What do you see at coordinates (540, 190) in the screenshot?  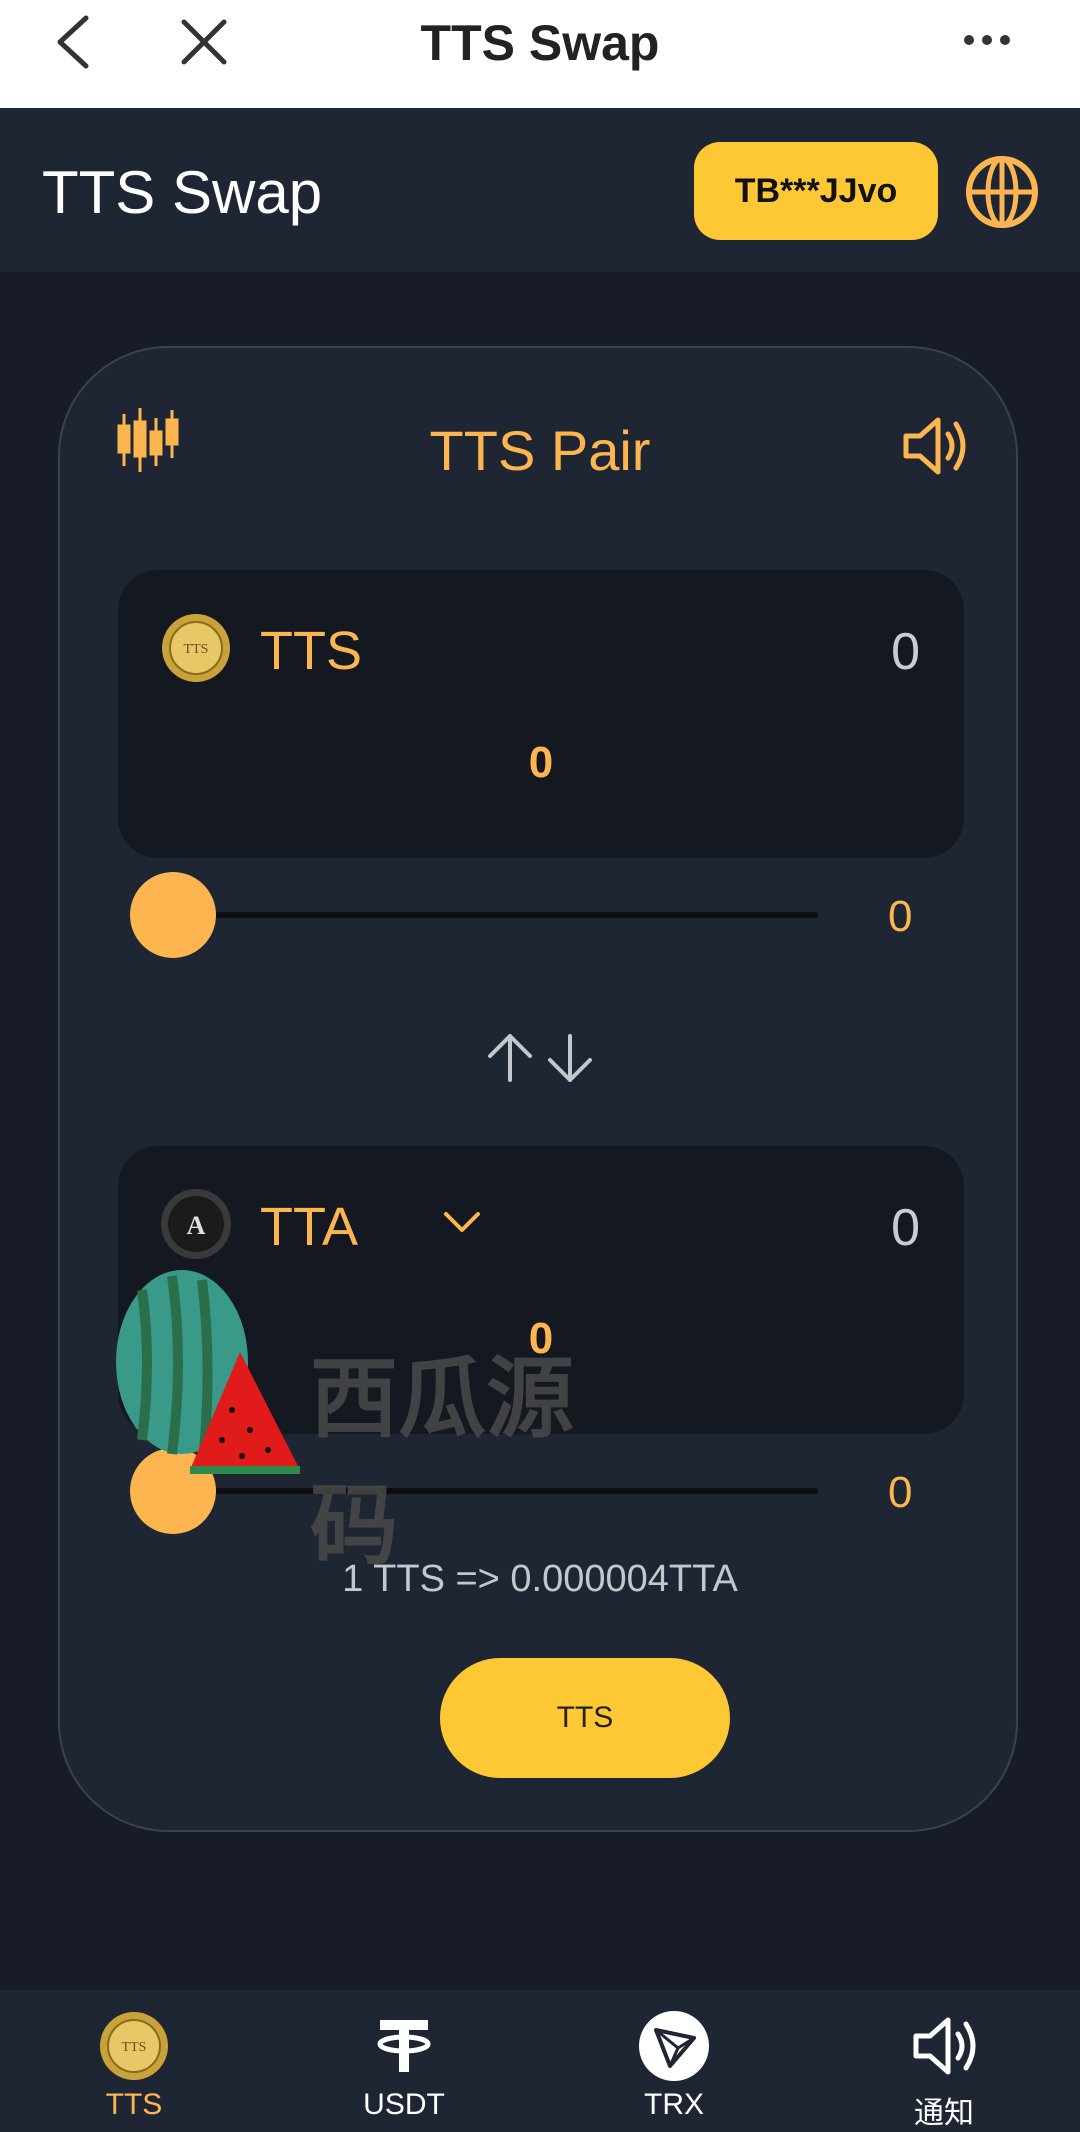 I see `app-header: TTS Swap TB***JJvo` at bounding box center [540, 190].